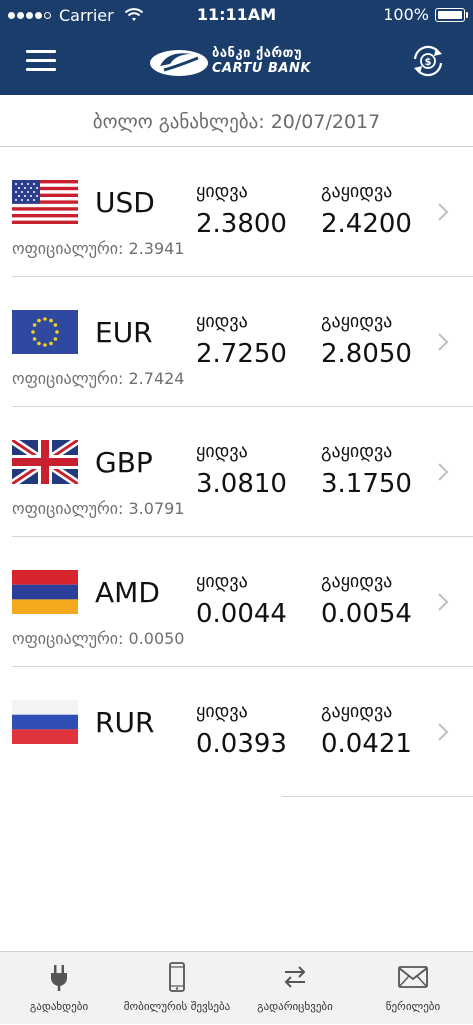 This screenshot has height=1025, width=473. Describe the element at coordinates (125, 722) in the screenshot. I see `currency-code: RUR` at that location.